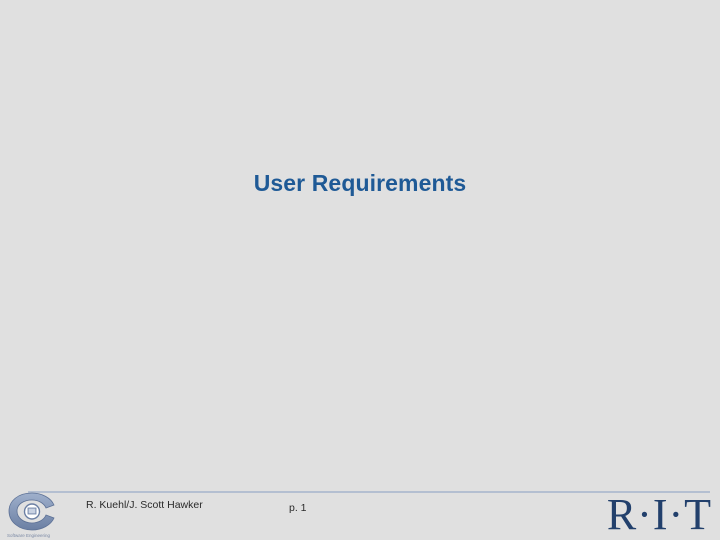  Describe the element at coordinates (144, 505) in the screenshot. I see `footer-authors: R. Kuehl/J. Scott Hawker` at that location.